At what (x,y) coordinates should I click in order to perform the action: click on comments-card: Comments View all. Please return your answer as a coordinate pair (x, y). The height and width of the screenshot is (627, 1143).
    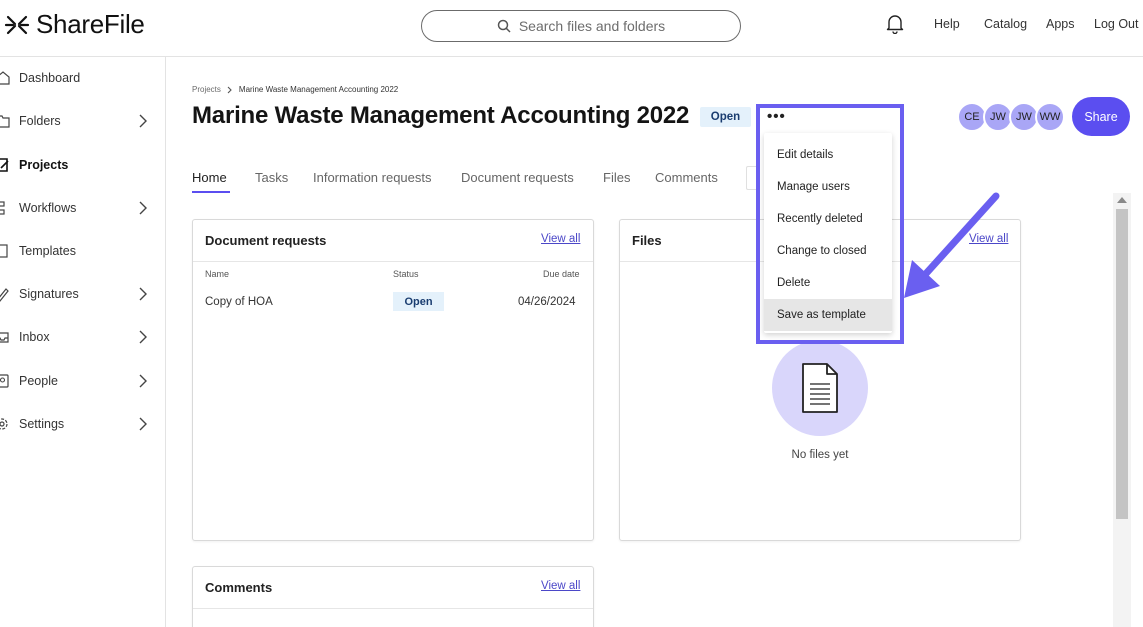
    Looking at the image, I should click on (393, 596).